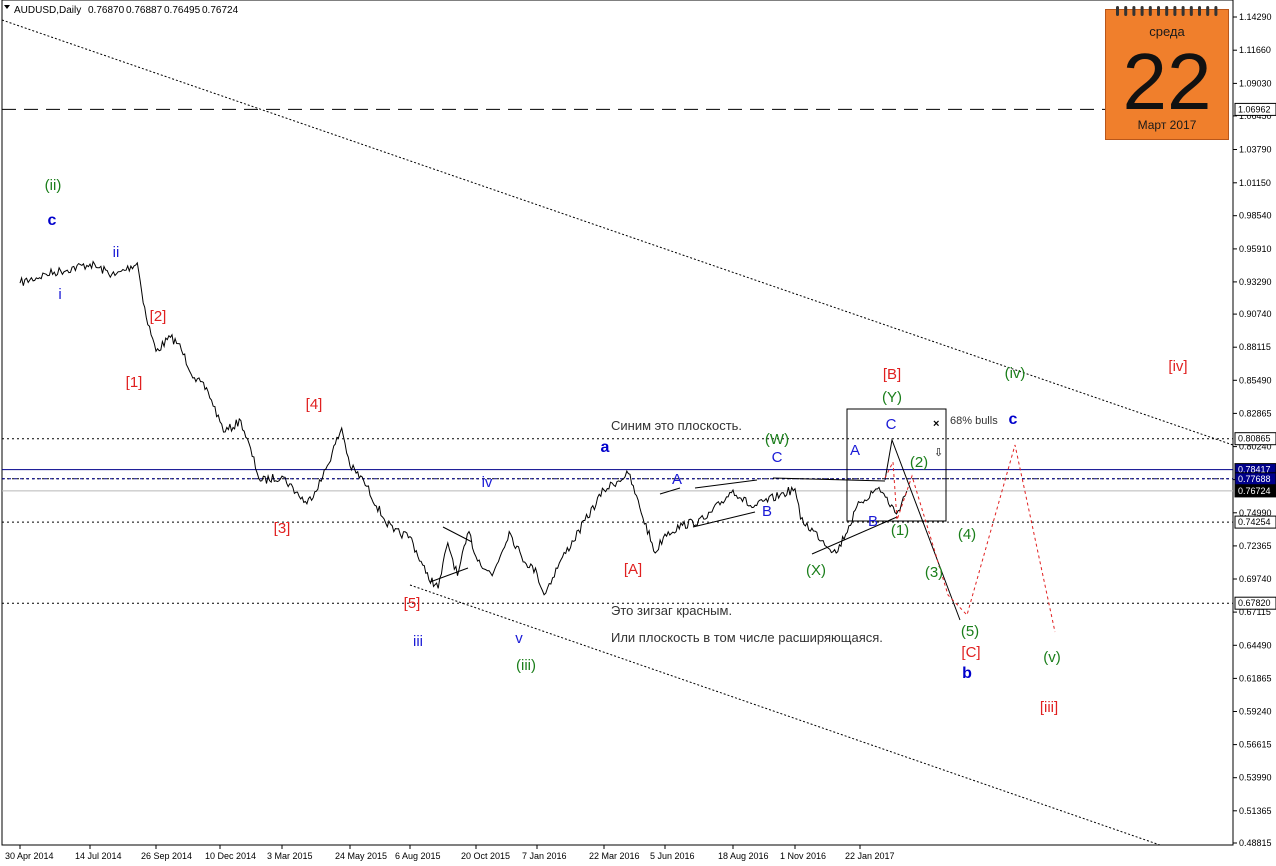 This screenshot has width=1276, height=866. Describe the element at coordinates (970, 652) in the screenshot. I see `wave-label: [C]` at that location.